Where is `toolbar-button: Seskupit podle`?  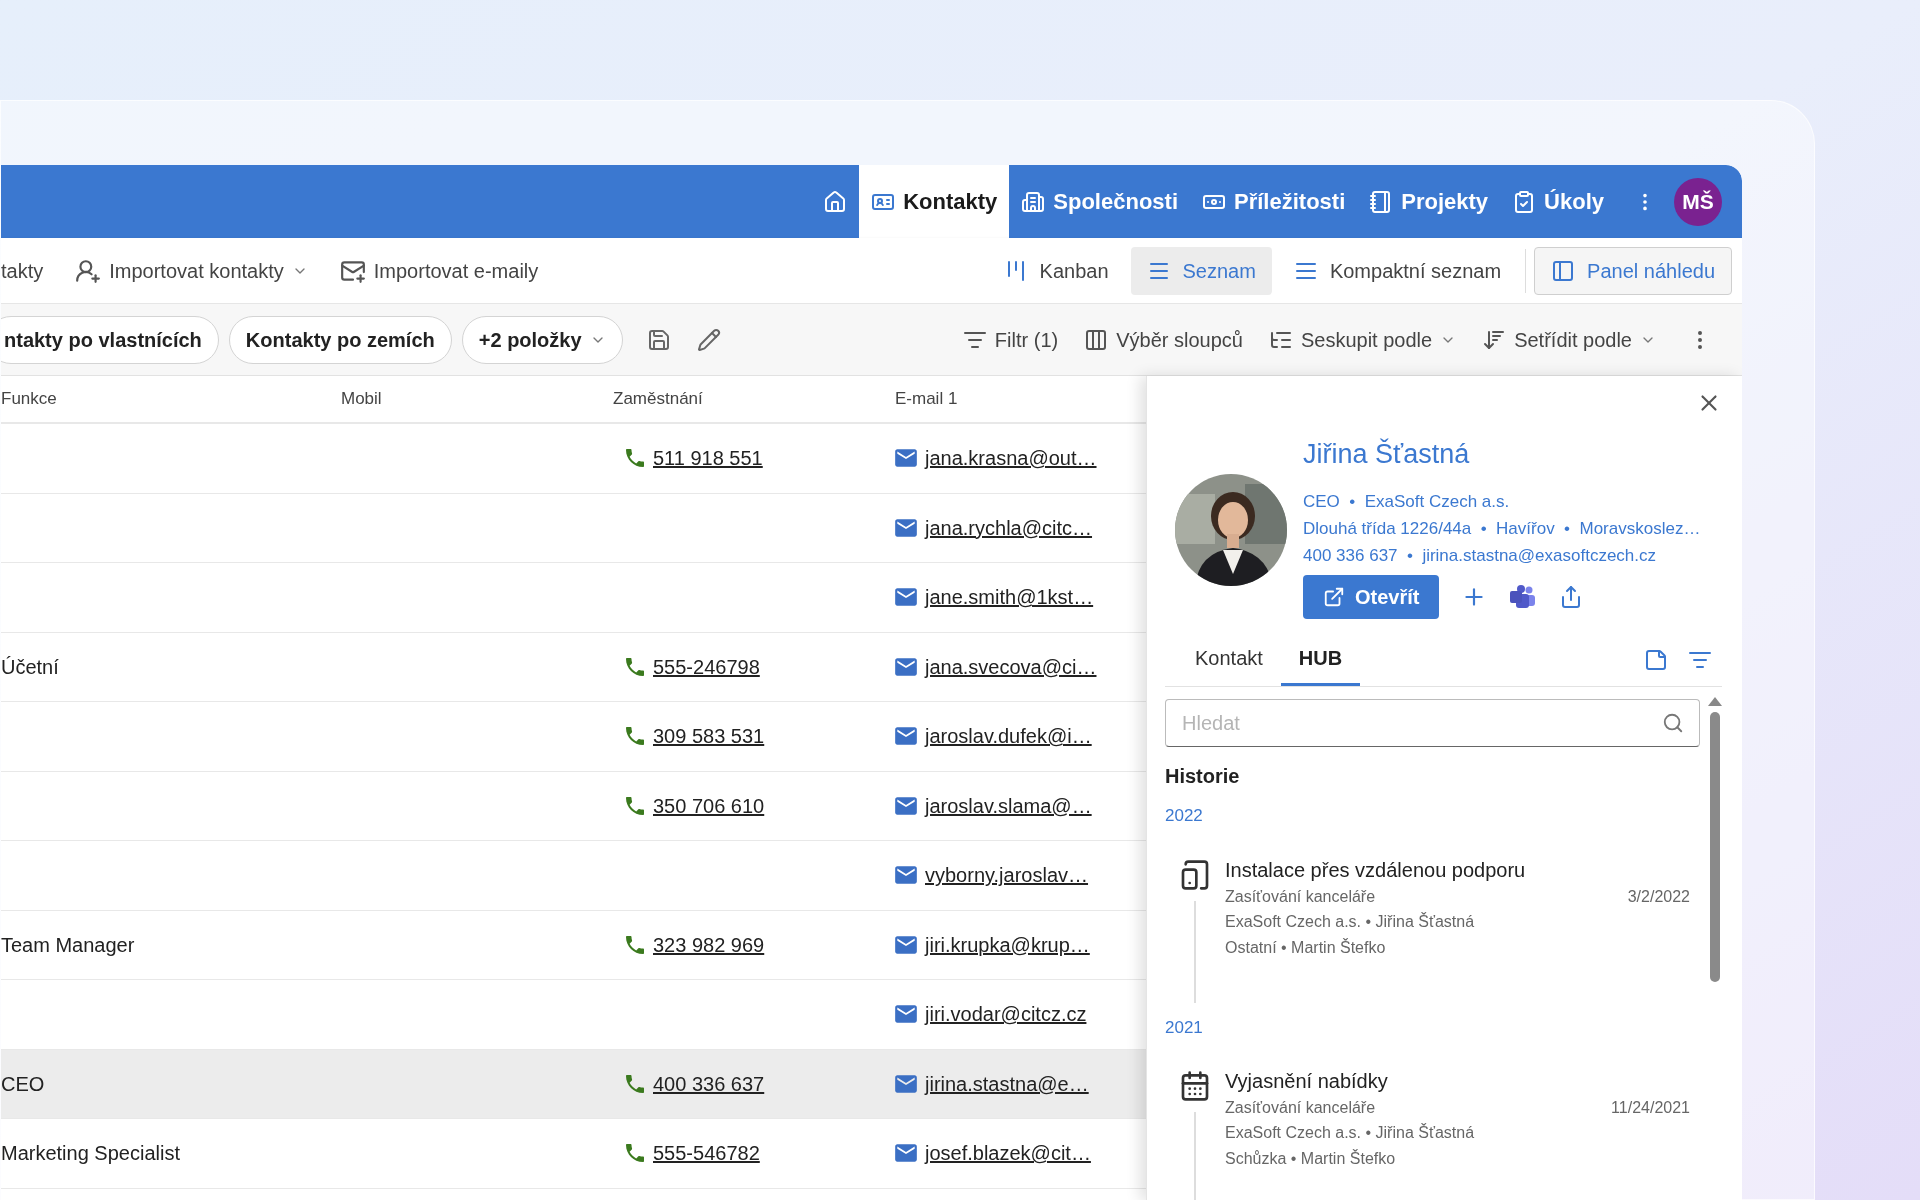
toolbar-button: Seskupit podle is located at coordinates (1362, 339).